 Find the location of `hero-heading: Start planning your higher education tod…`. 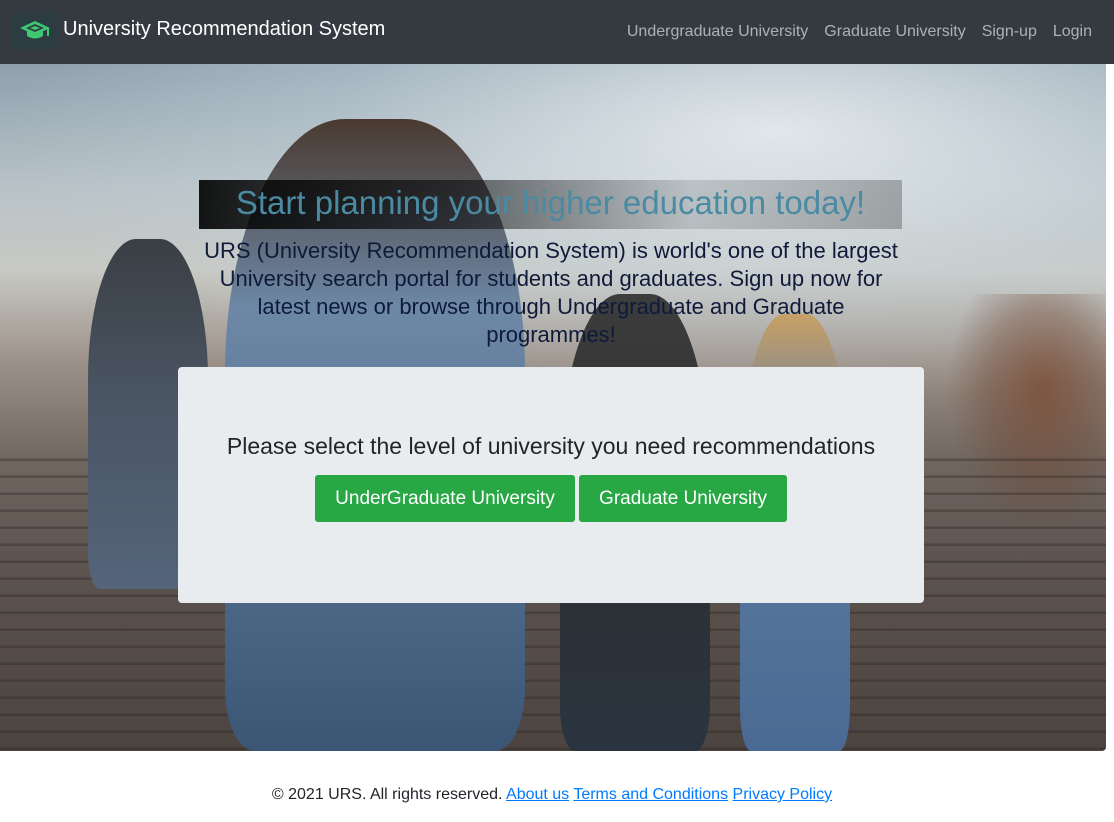

hero-heading: Start planning your higher education tod… is located at coordinates (550, 202).